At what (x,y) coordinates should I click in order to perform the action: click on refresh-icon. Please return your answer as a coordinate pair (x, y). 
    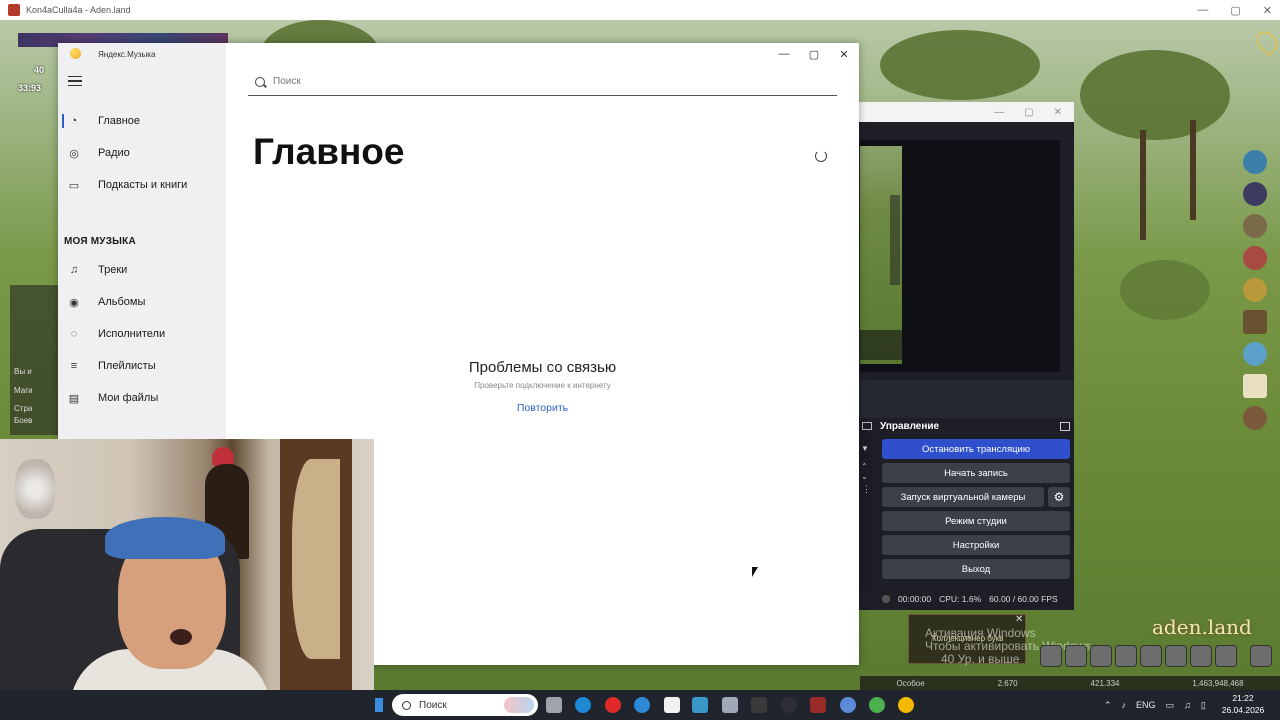
    Looking at the image, I should click on (821, 156).